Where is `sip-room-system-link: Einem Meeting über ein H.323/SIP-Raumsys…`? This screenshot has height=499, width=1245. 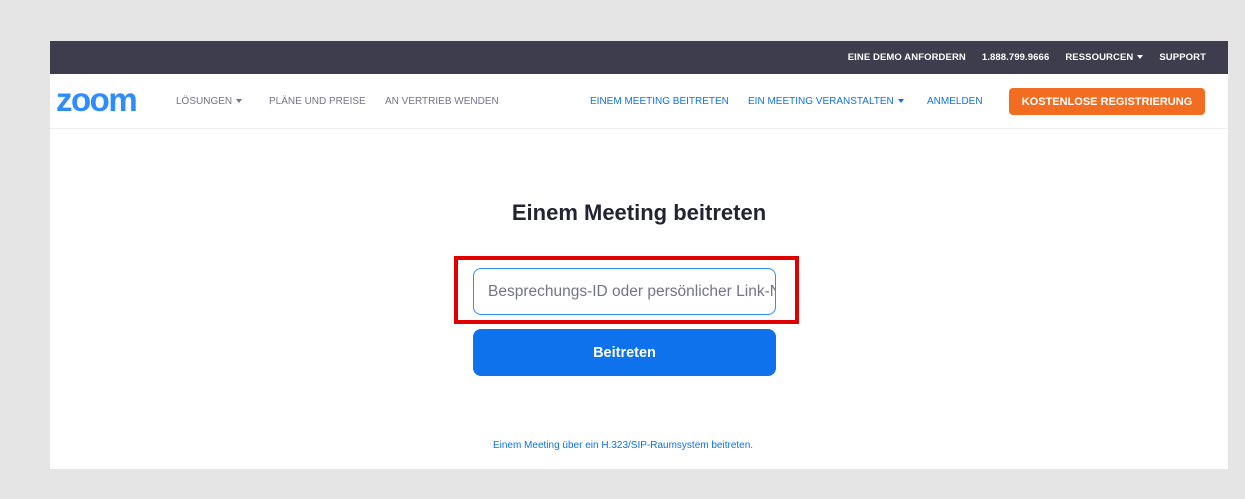
sip-room-system-link: Einem Meeting über ein H.323/SIP-Raumsys… is located at coordinates (623, 445).